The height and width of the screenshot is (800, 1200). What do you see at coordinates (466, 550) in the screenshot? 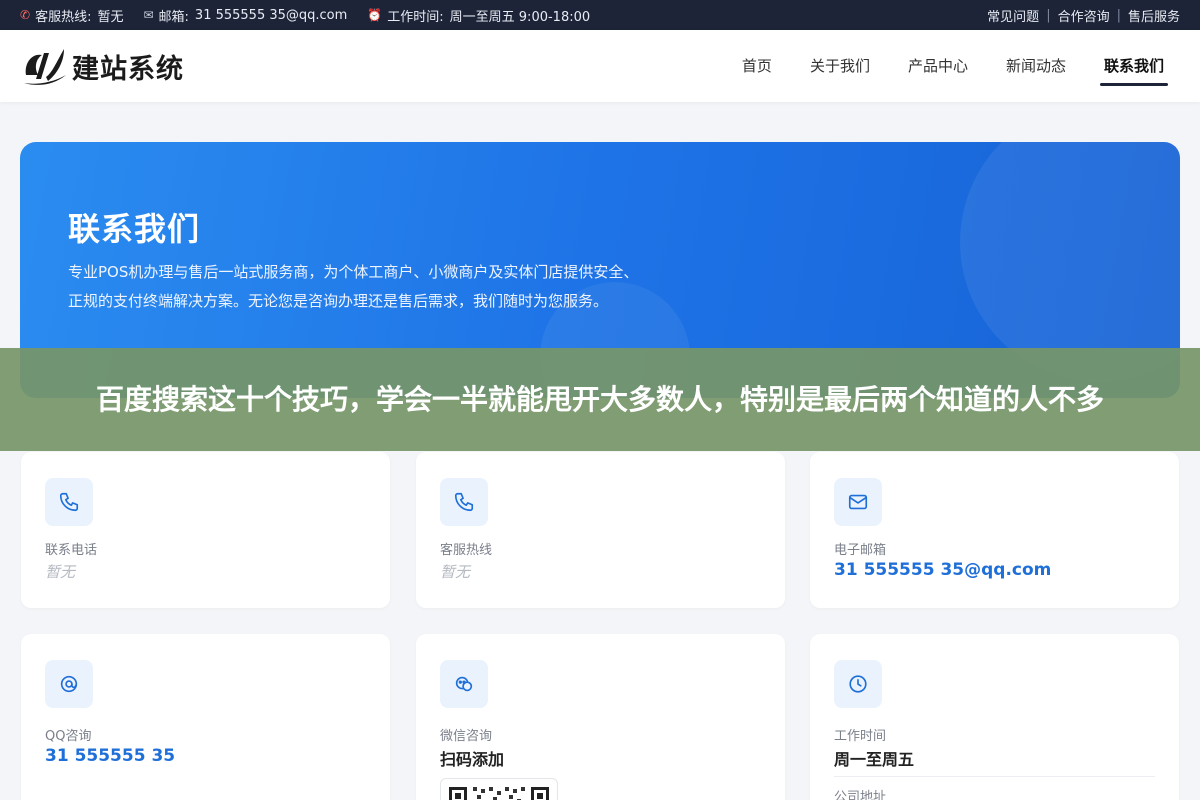
I see `card-label: 客服热线` at bounding box center [466, 550].